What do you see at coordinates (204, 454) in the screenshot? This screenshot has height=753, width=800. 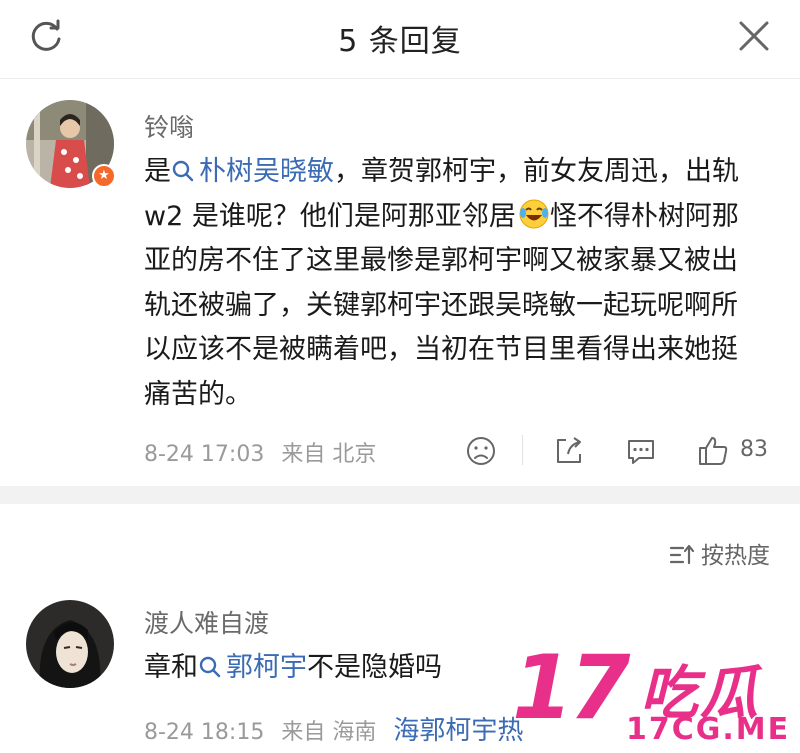 I see `comment-date: 8-24 17:03` at bounding box center [204, 454].